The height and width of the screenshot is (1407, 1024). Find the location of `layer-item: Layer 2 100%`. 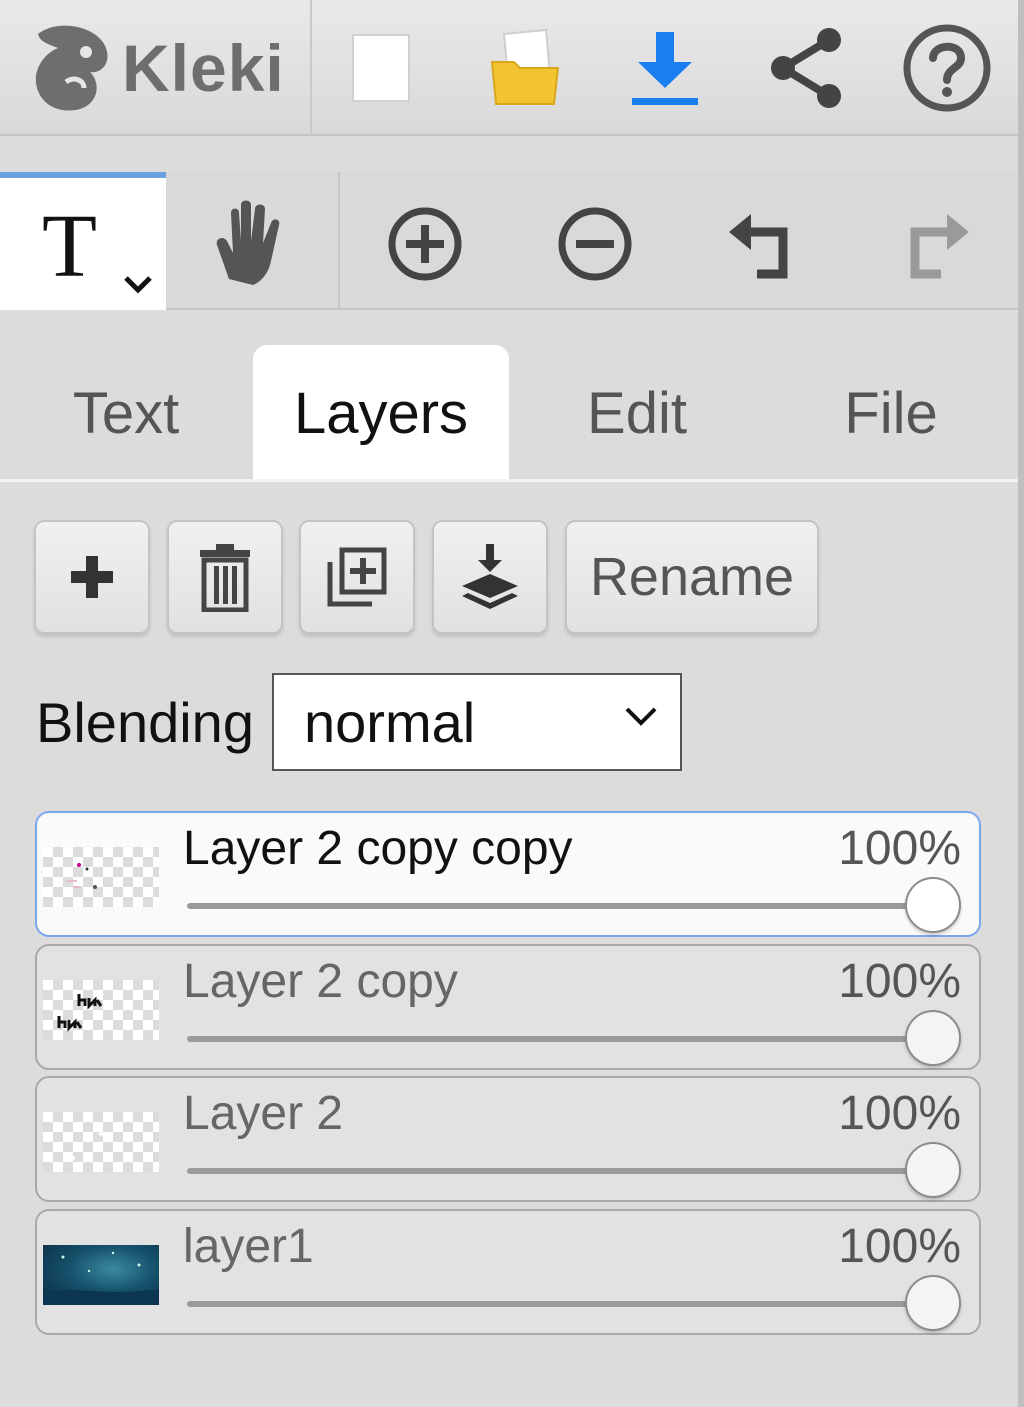

layer-item: Layer 2 100% is located at coordinates (508, 1139).